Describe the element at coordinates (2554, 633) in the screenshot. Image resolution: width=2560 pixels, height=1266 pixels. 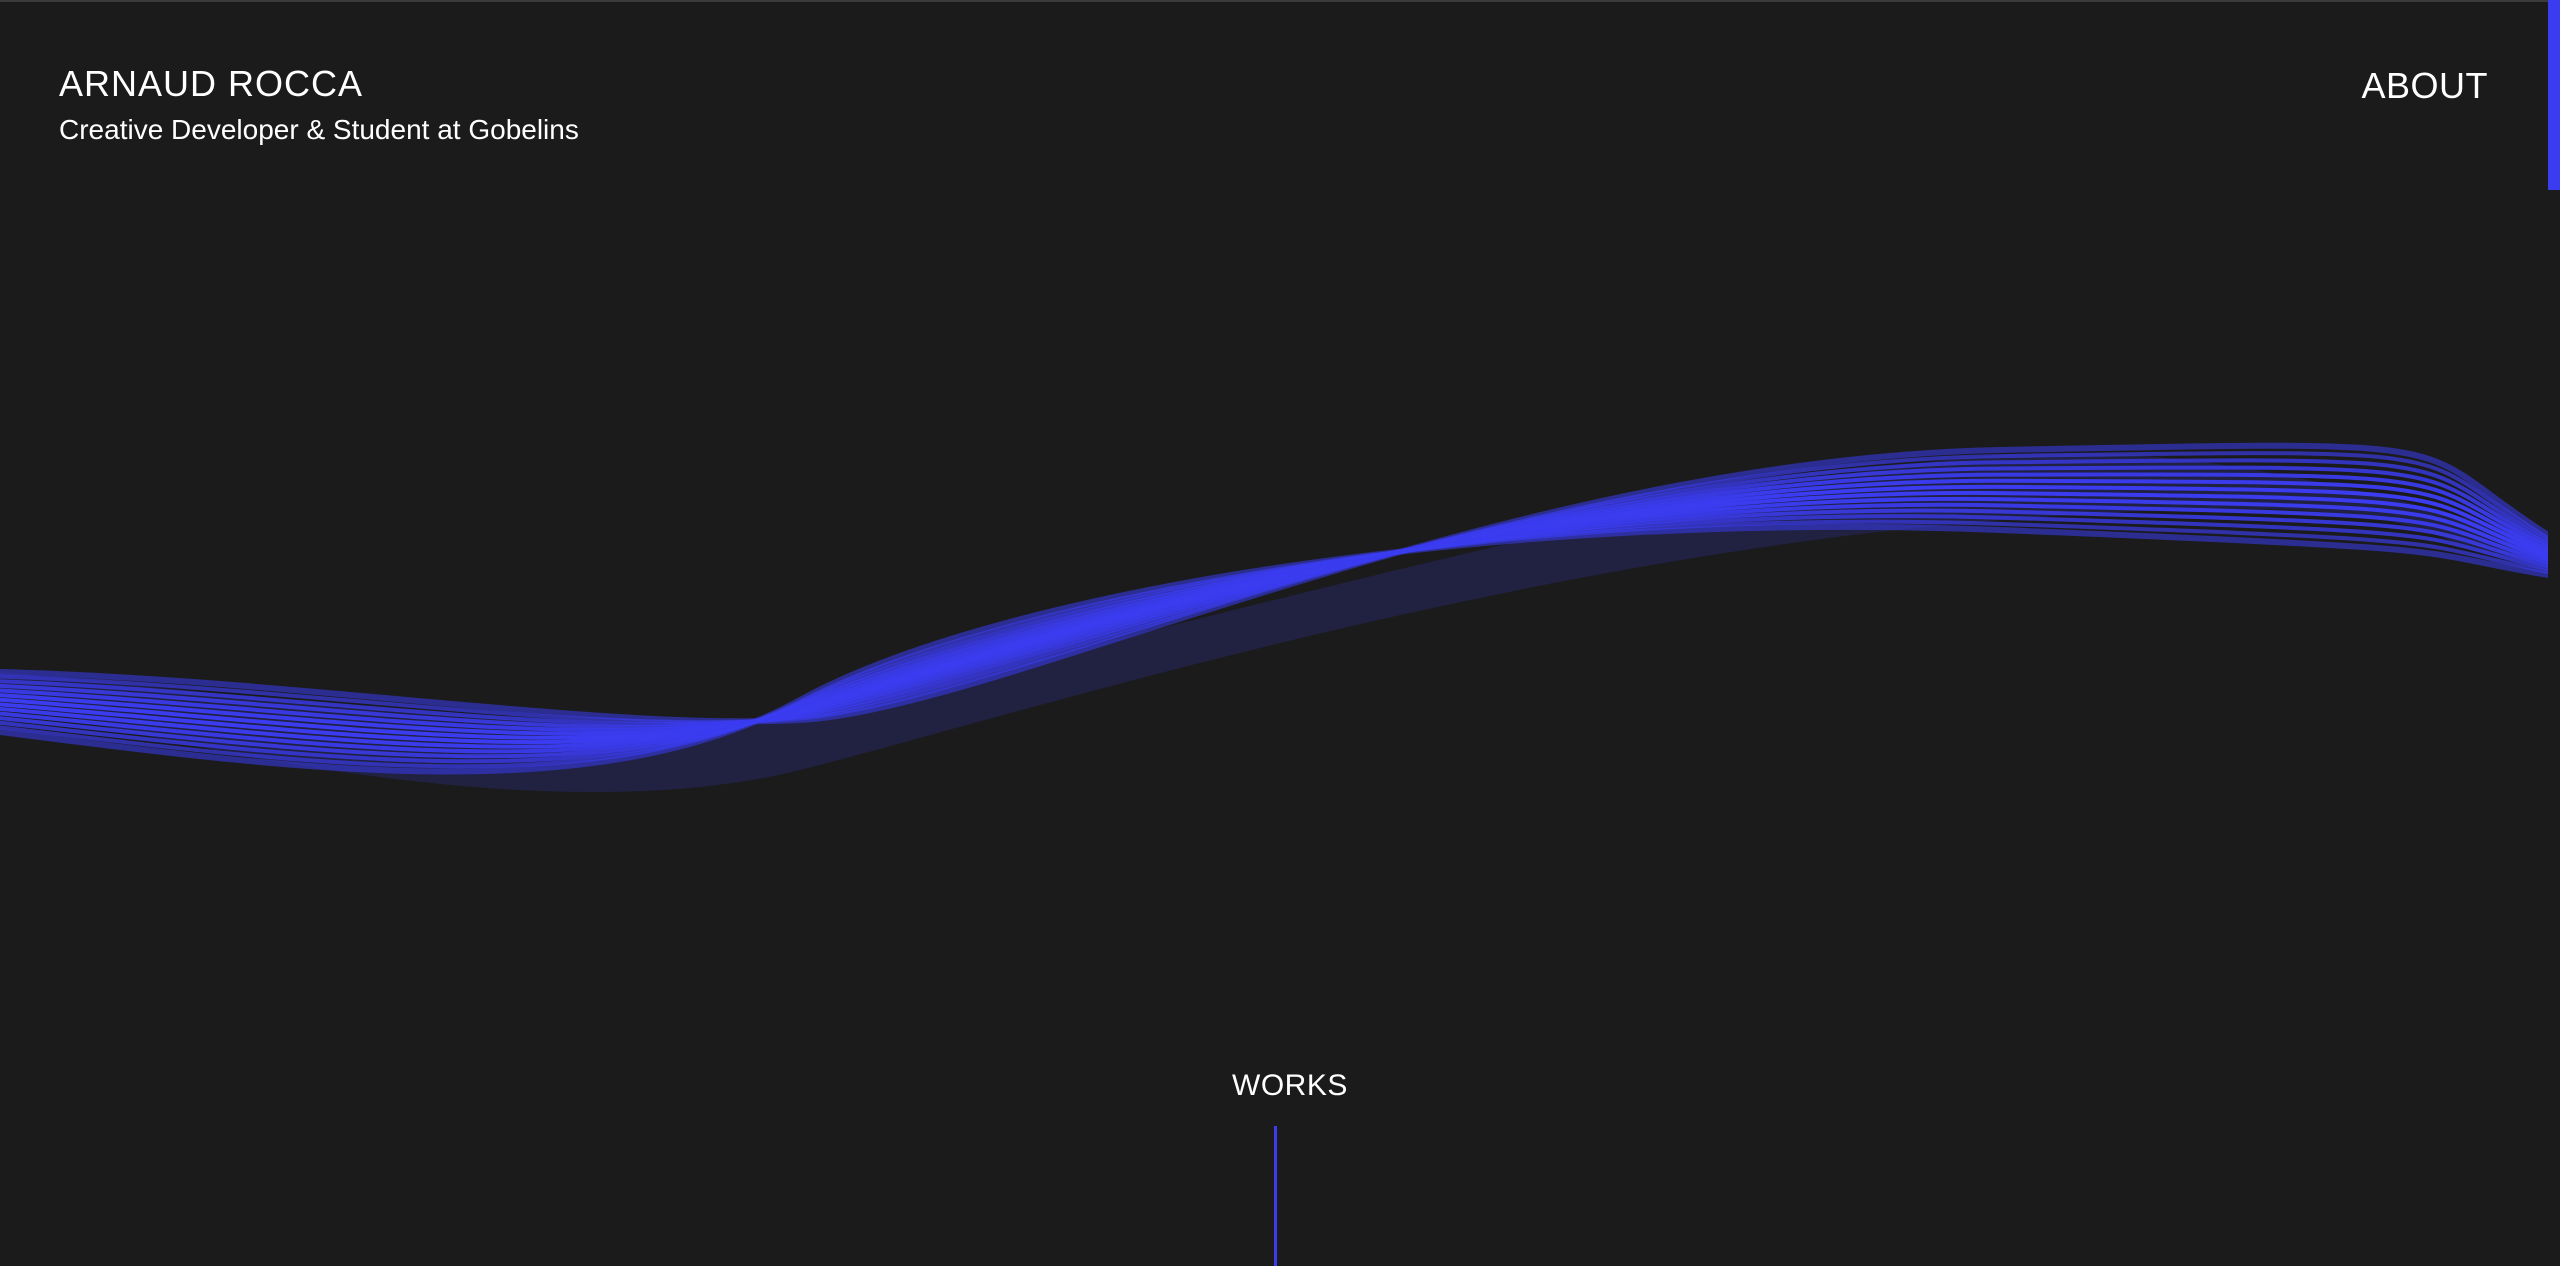
I see `scrollbar-track` at that location.